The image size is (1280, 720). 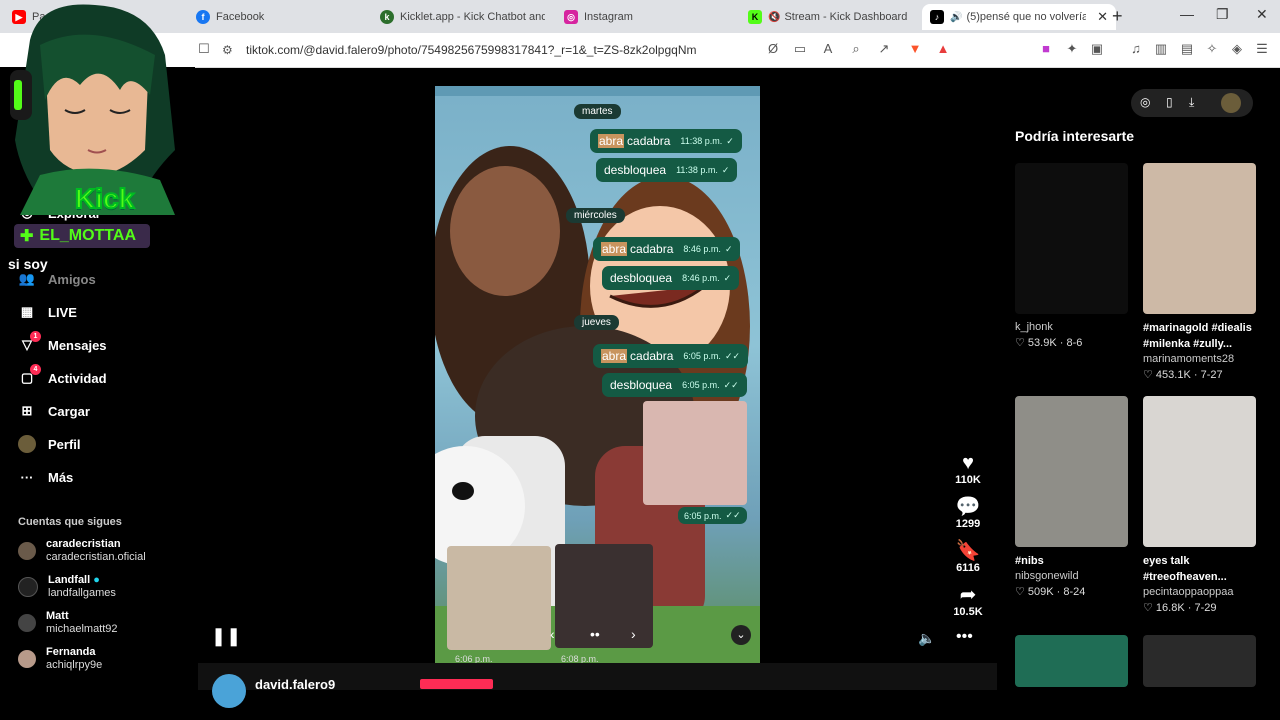 I want to click on recommend-title: Podría interesarte, so click(x=1075, y=136).